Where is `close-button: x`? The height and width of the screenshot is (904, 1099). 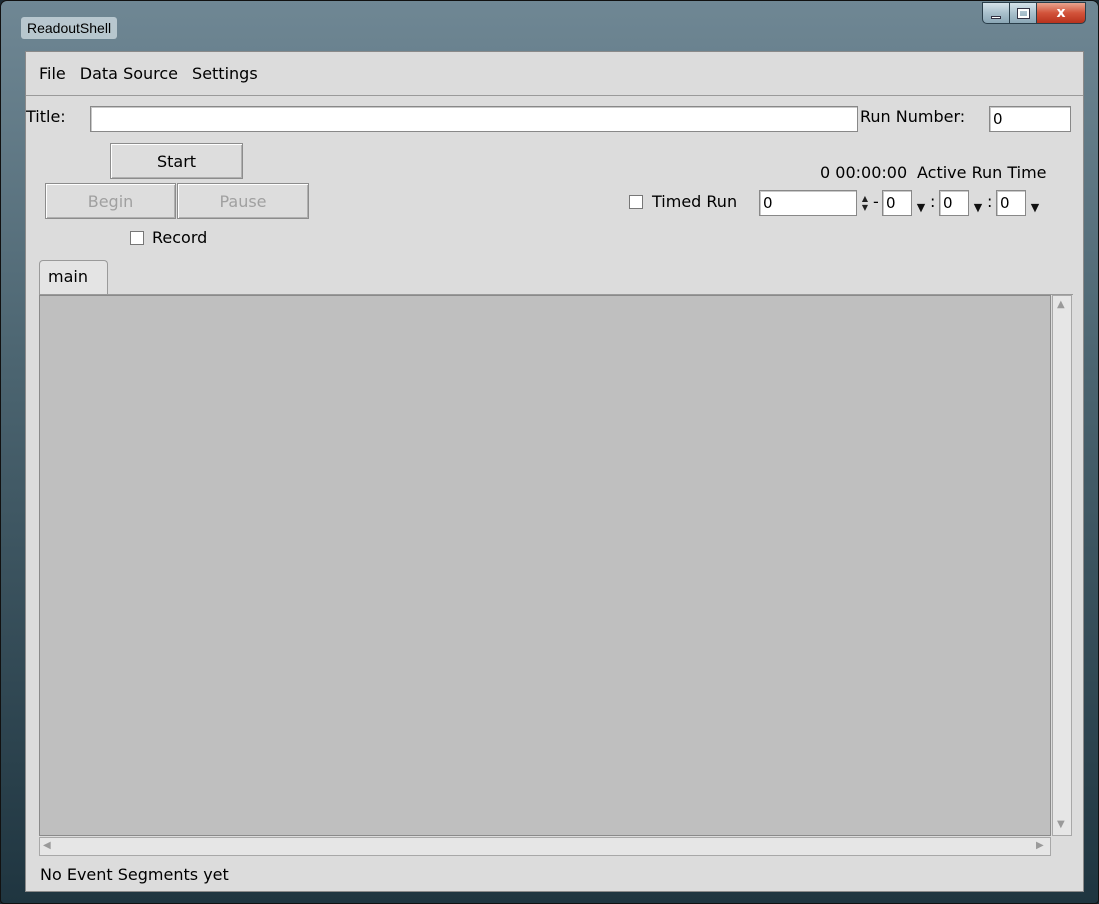
close-button: x is located at coordinates (1061, 13).